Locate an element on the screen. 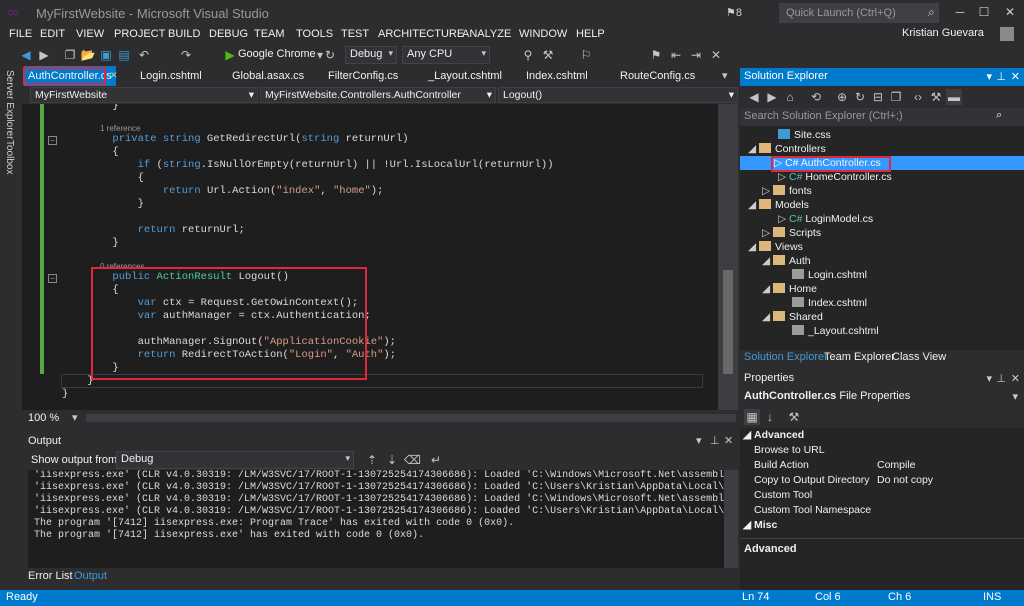 Image resolution: width=1024 pixels, height=606 pixels. tab-solution-explorer: Solution Explorer is located at coordinates (786, 357).